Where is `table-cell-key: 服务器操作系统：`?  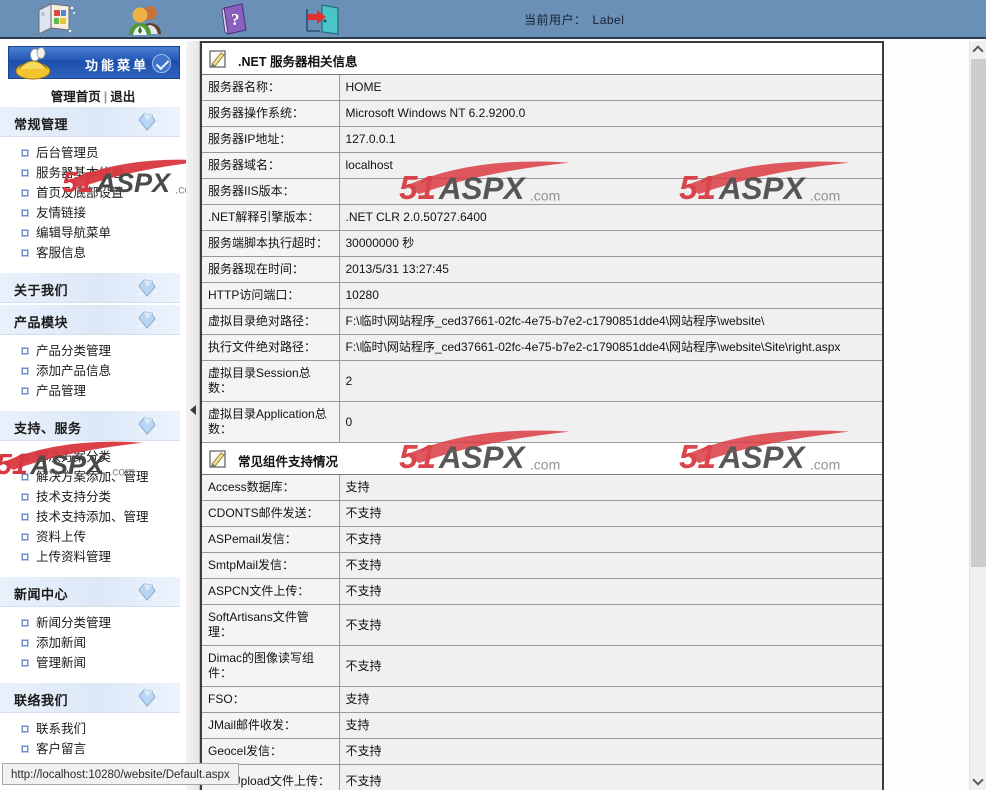 table-cell-key: 服务器操作系统： is located at coordinates (271, 113).